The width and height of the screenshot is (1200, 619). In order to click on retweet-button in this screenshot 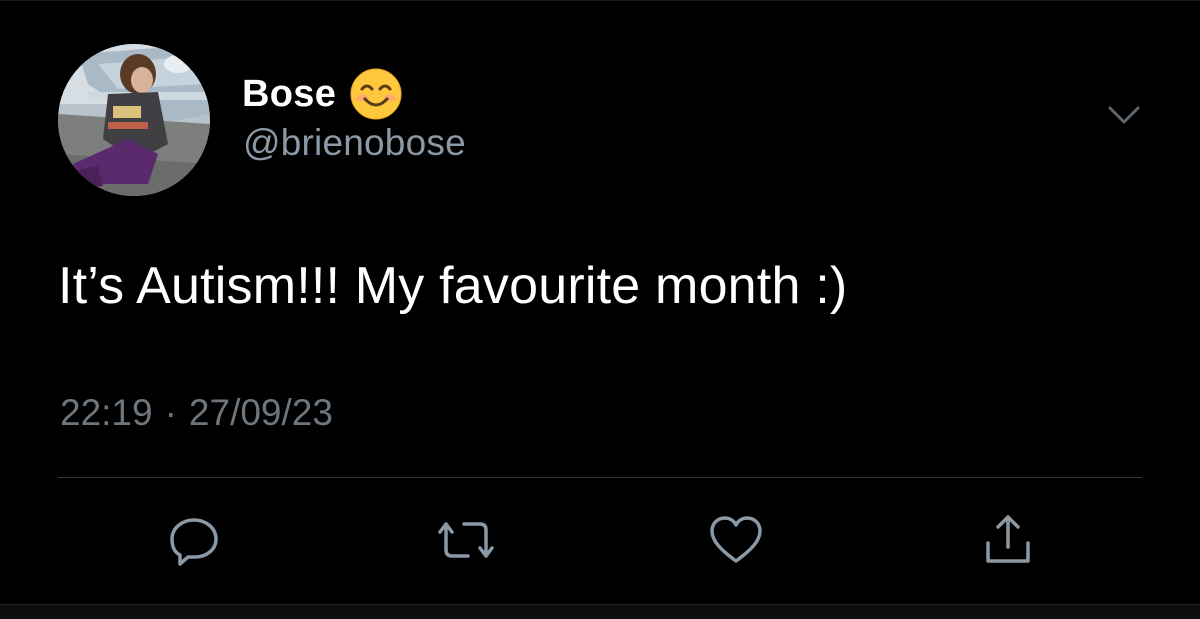, I will do `click(466, 540)`.